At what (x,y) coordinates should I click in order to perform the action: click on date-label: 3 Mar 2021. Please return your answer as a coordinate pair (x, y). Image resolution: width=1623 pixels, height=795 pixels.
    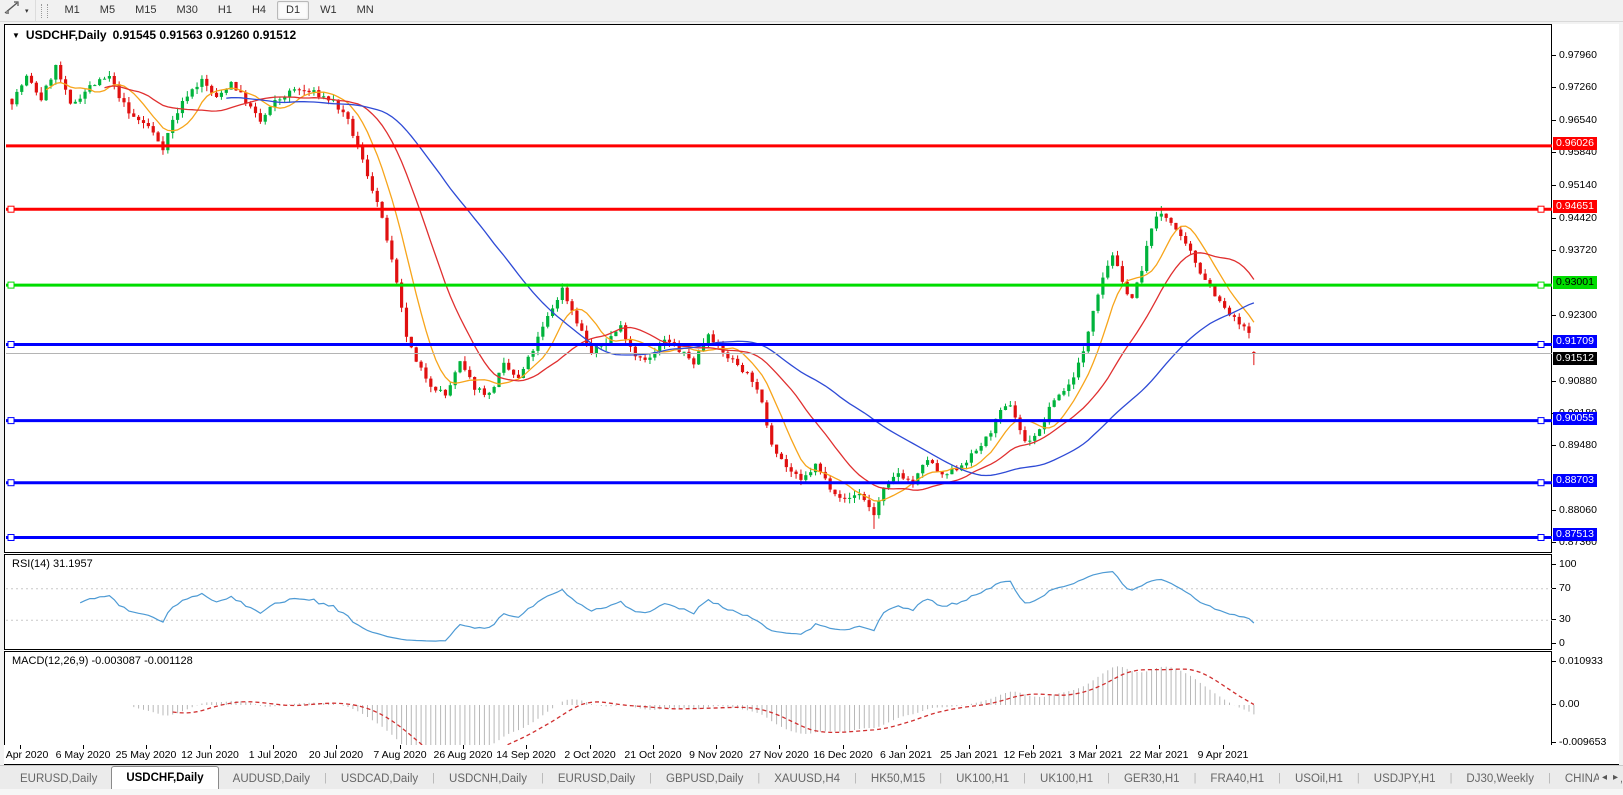
    Looking at the image, I should click on (1096, 755).